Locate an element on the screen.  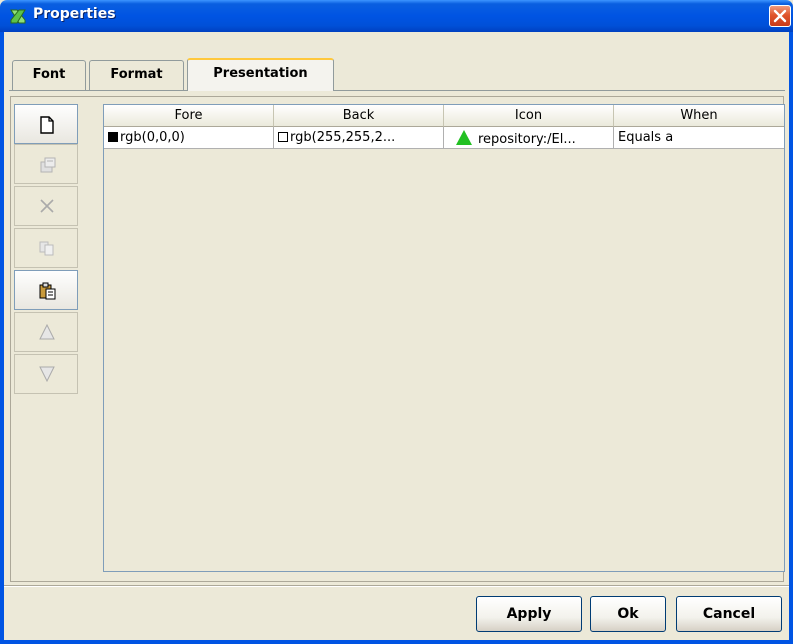
when-value: Equals a is located at coordinates (646, 137).